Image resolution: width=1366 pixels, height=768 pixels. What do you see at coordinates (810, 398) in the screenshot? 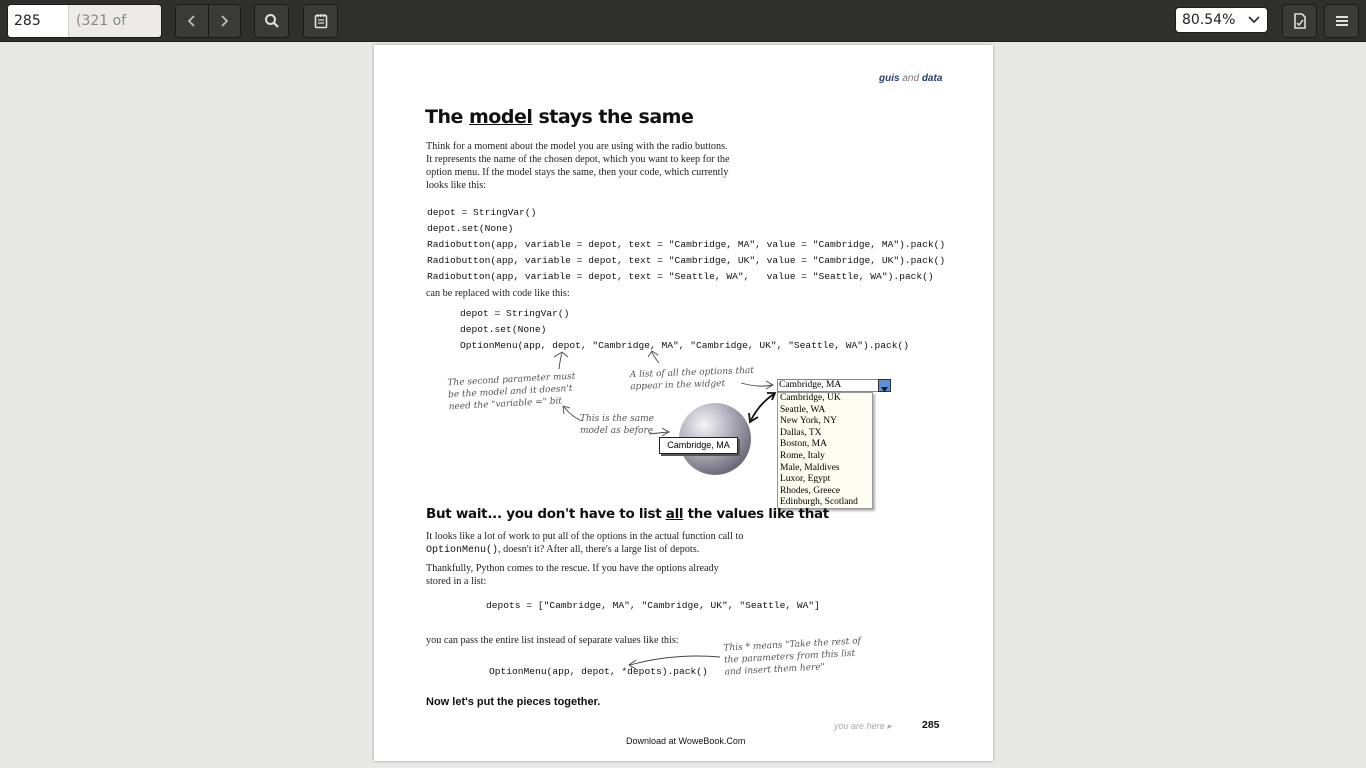
I see `dropdown-option: Cambridge, UK` at bounding box center [810, 398].